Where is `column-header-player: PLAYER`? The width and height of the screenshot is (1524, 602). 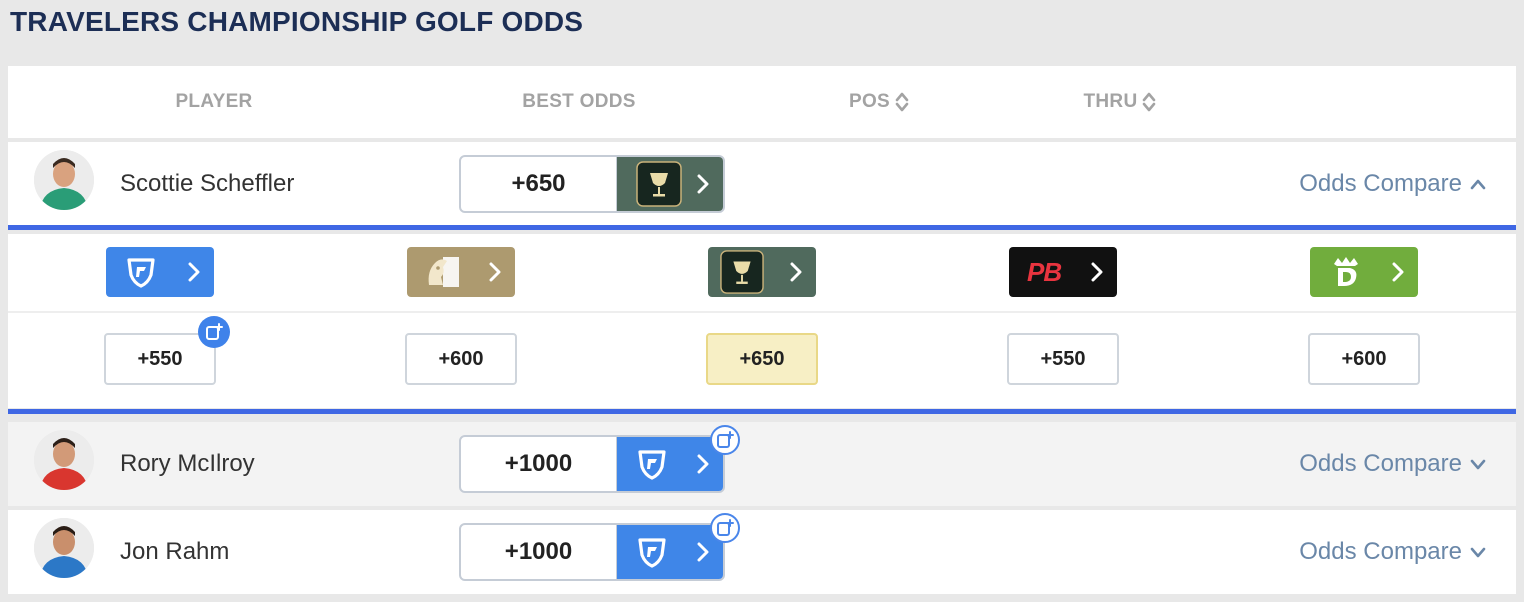
column-header-player: PLAYER is located at coordinates (214, 102).